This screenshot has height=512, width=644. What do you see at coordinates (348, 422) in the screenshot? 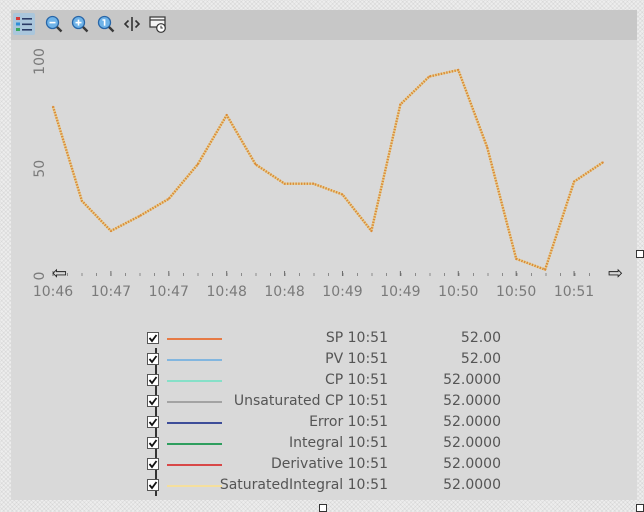
I see `legend-series-label: Error 10:51` at bounding box center [348, 422].